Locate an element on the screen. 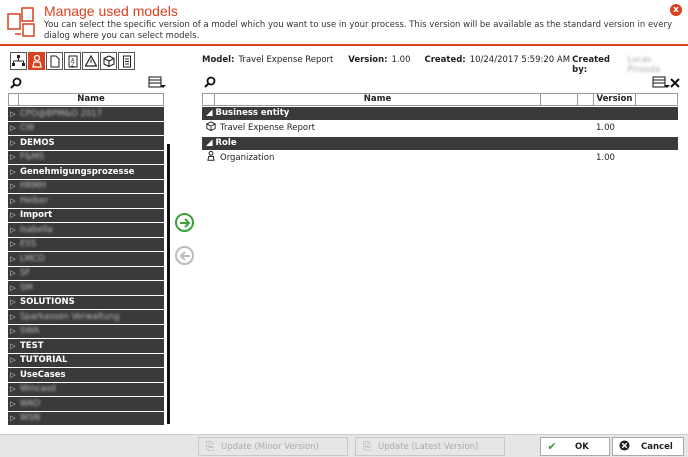 This screenshot has width=688, height=457. tree-item: ▷ WSN is located at coordinates (86, 418).